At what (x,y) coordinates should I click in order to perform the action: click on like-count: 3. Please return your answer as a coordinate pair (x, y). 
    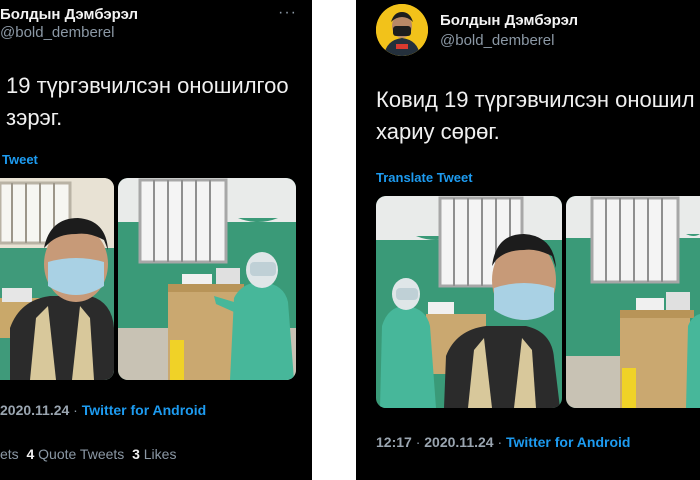
    Looking at the image, I should click on (136, 454).